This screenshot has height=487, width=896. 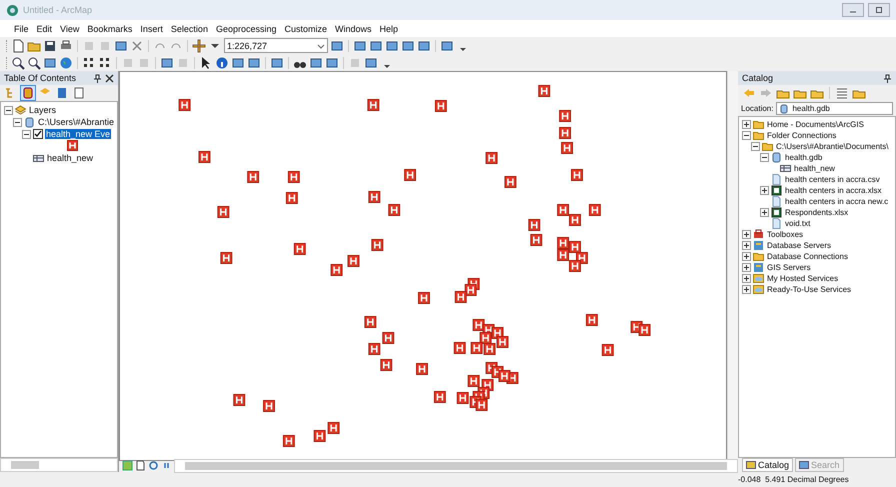 What do you see at coordinates (768, 465) in the screenshot?
I see `panel-tab: Catalog` at bounding box center [768, 465].